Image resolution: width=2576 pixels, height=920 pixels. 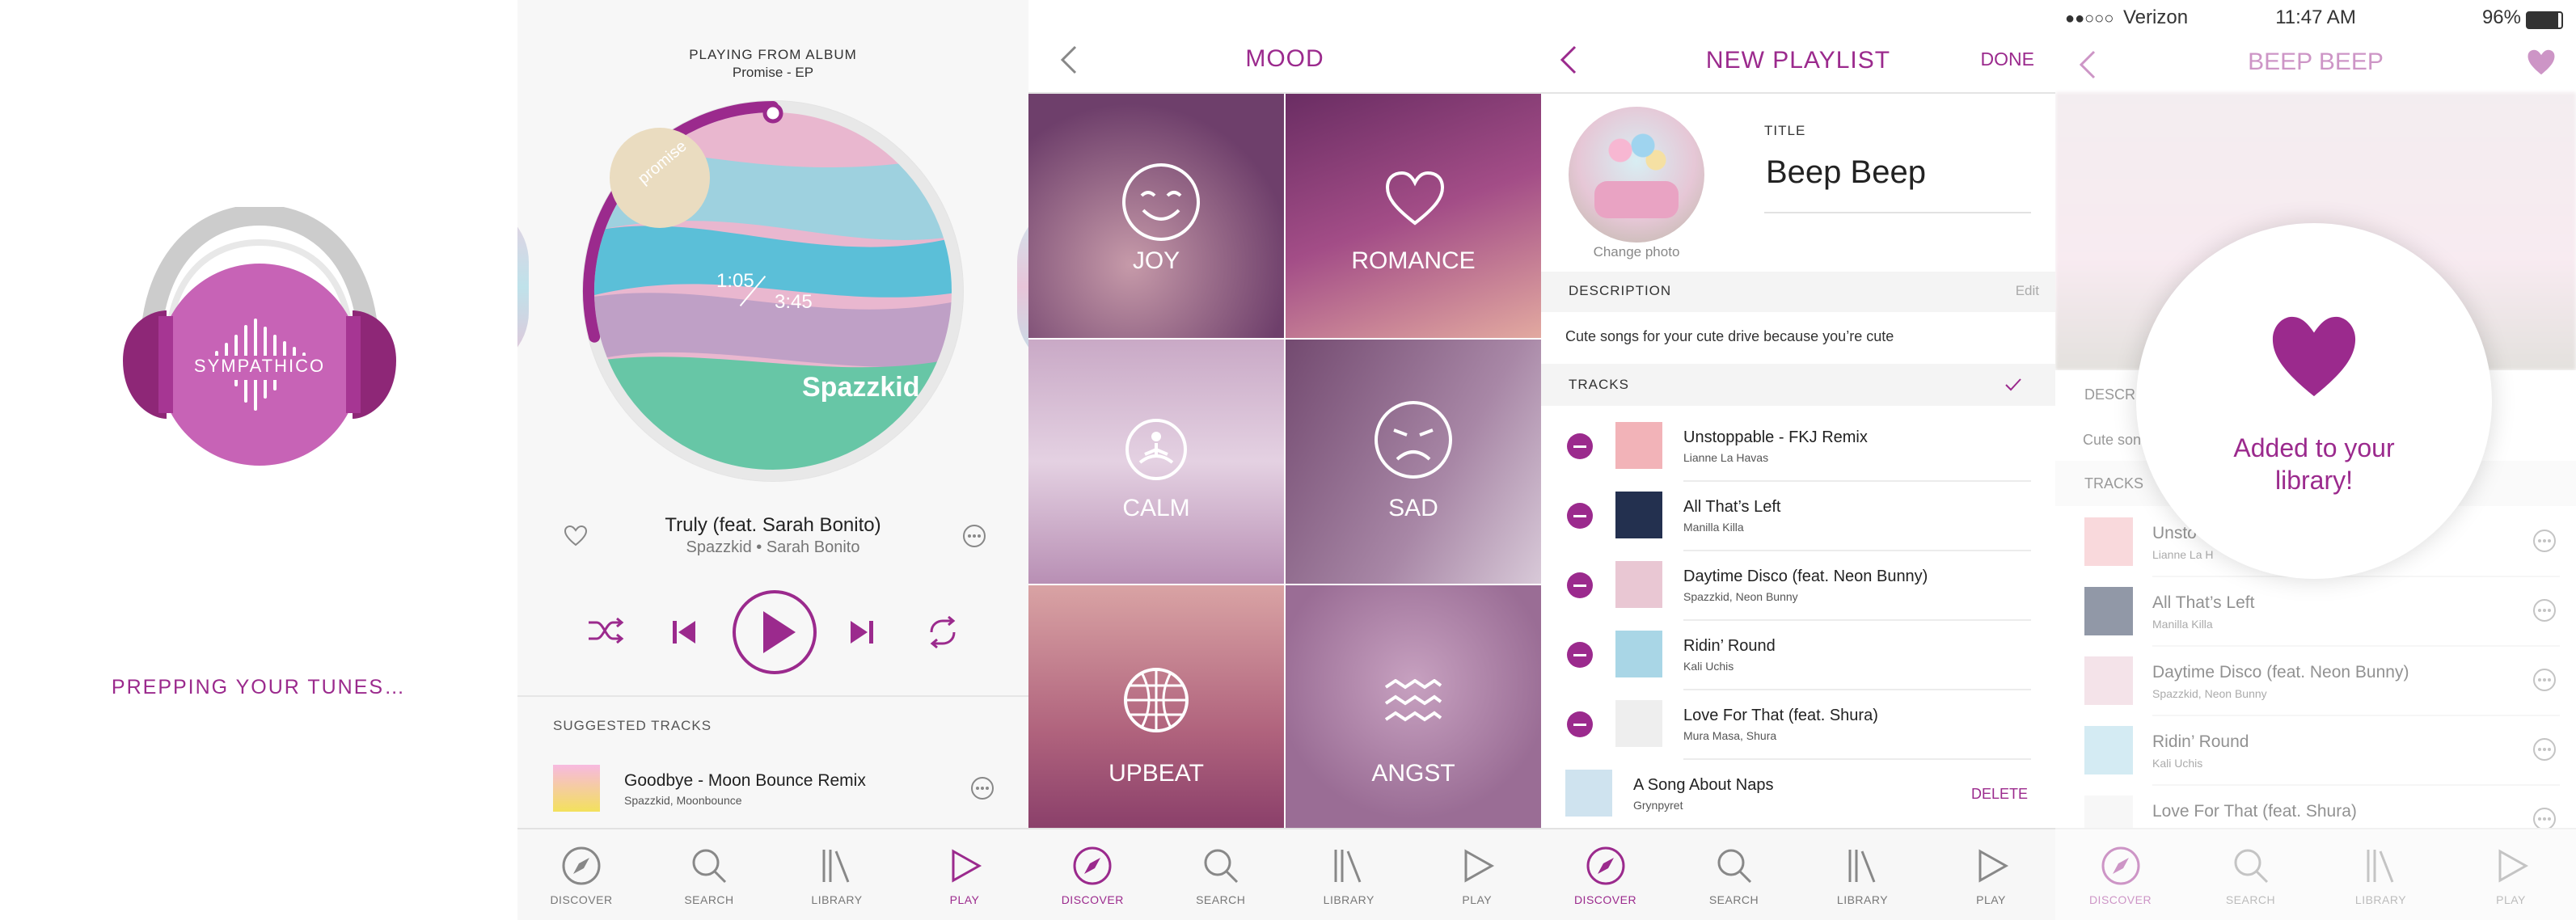 I want to click on done-button: DONE, so click(x=2007, y=60).